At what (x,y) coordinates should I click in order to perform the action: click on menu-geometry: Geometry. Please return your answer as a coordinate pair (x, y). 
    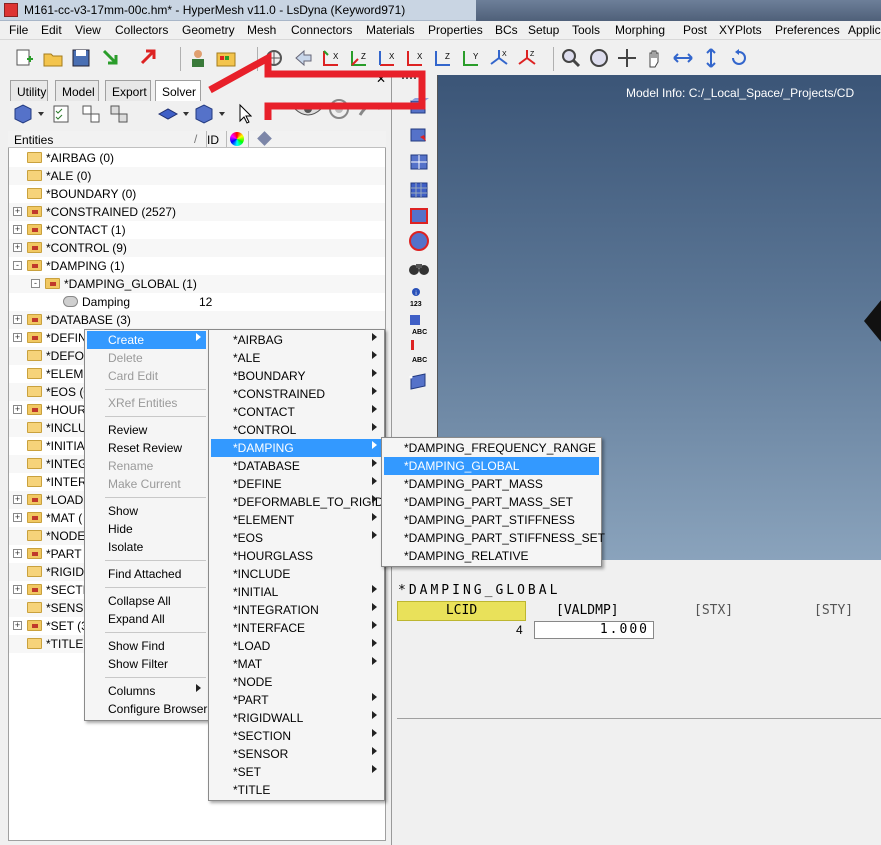
    Looking at the image, I should click on (208, 30).